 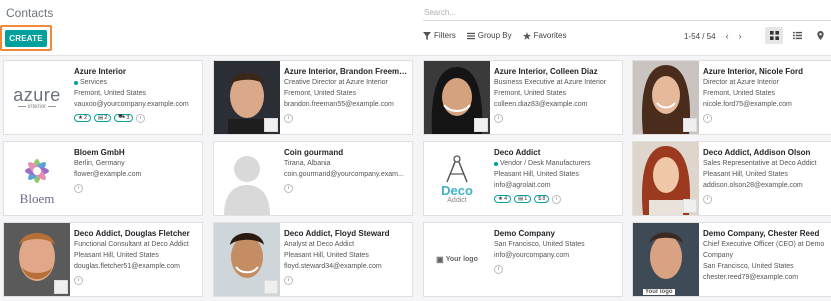 I want to click on search-options: Filters Group By Favorites, so click(x=494, y=35).